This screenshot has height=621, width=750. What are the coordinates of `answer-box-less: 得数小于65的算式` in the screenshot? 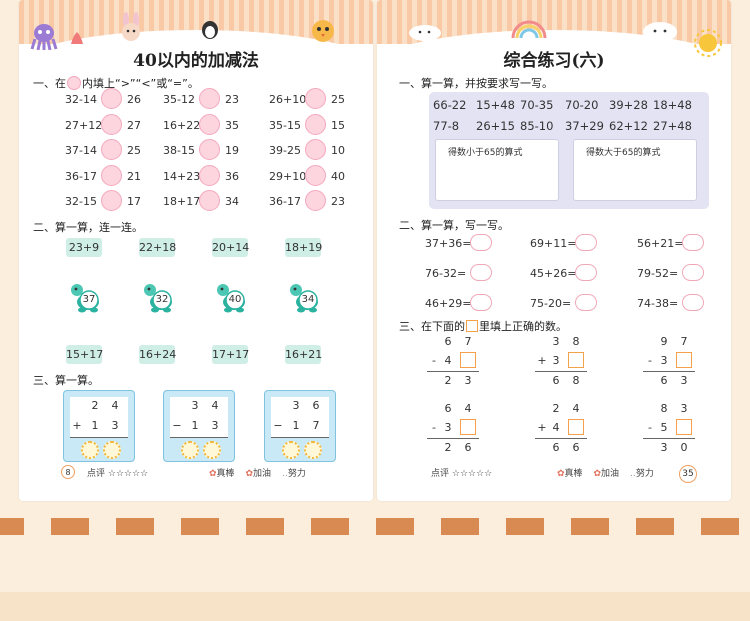 It's located at (497, 170).